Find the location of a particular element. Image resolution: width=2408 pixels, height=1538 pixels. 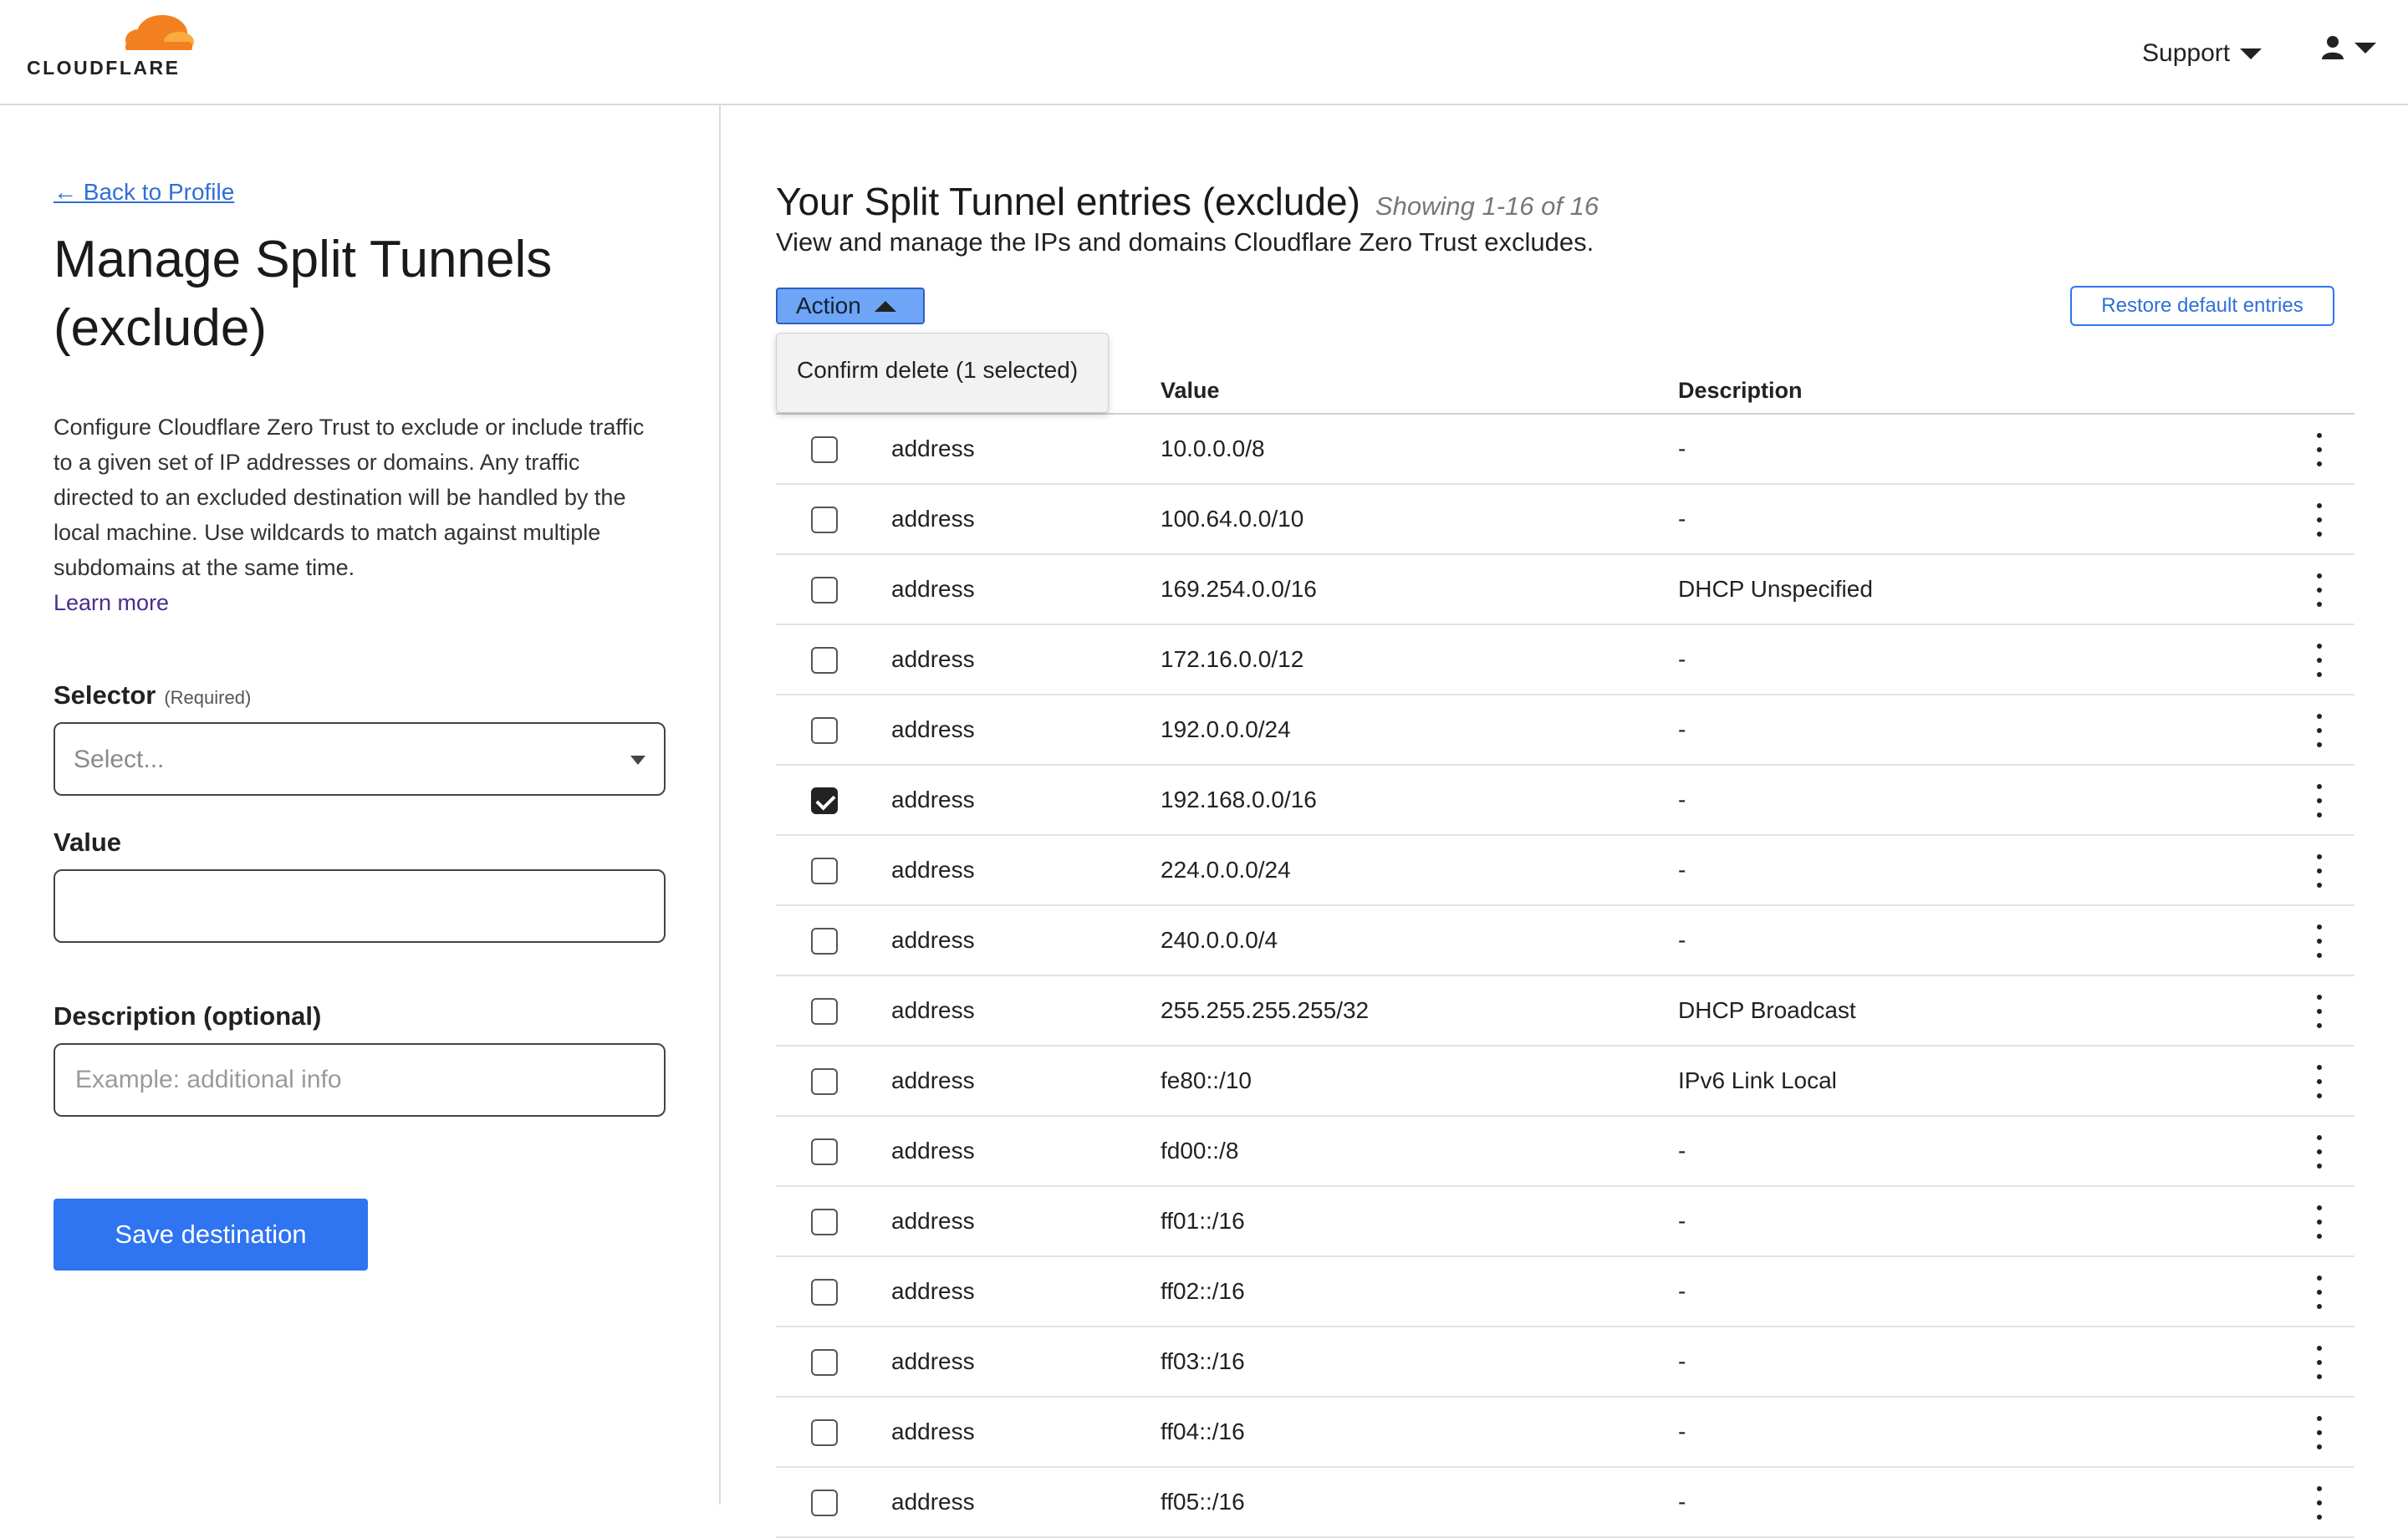

user-menu is located at coordinates (2349, 47).